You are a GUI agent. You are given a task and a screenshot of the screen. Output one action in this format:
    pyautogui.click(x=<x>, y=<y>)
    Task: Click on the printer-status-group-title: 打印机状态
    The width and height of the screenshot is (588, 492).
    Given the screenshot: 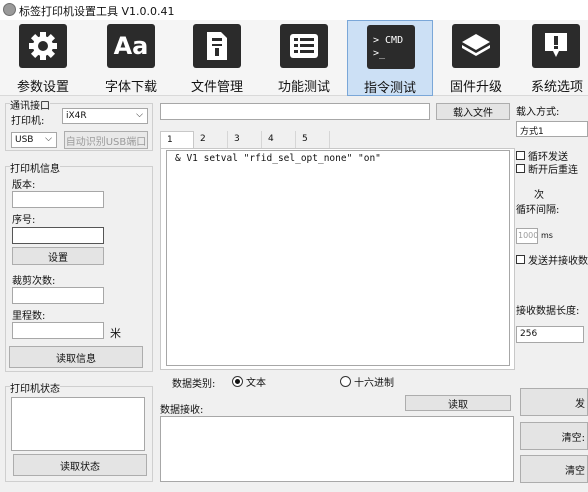 What is the action you would take?
    pyautogui.click(x=35, y=387)
    